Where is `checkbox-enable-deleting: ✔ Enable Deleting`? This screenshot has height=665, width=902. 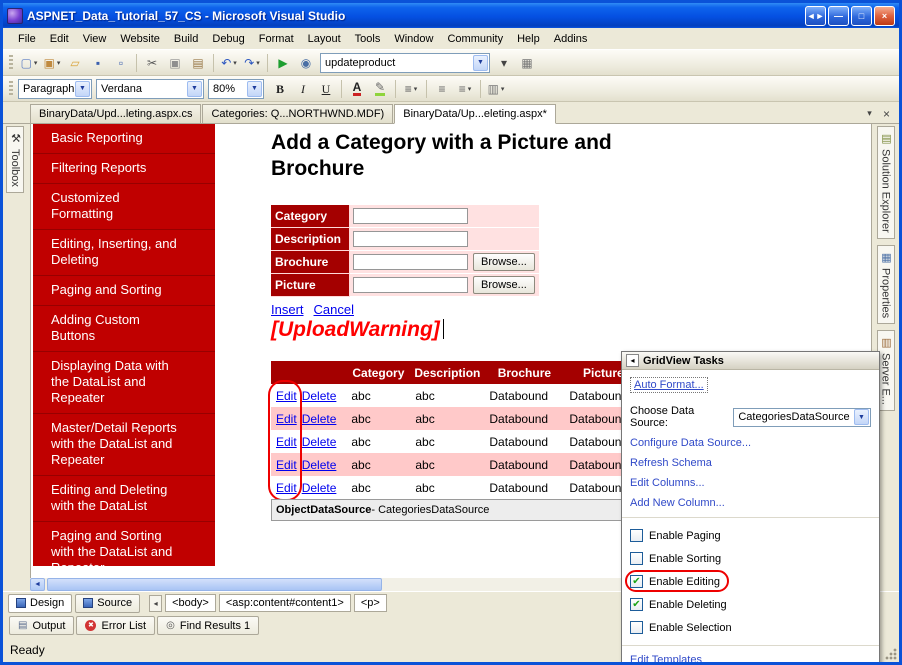
checkbox-enable-deleting: ✔ Enable Deleting is located at coordinates (750, 604).